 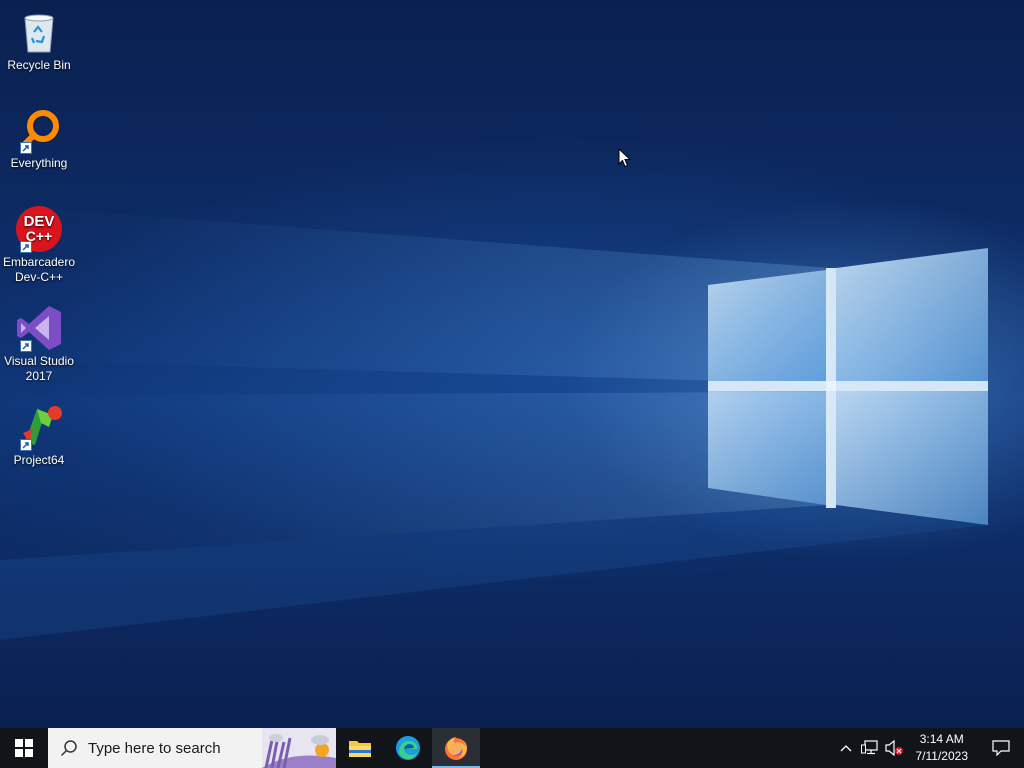 I want to click on search-placeholder: Type here to search, so click(x=154, y=748).